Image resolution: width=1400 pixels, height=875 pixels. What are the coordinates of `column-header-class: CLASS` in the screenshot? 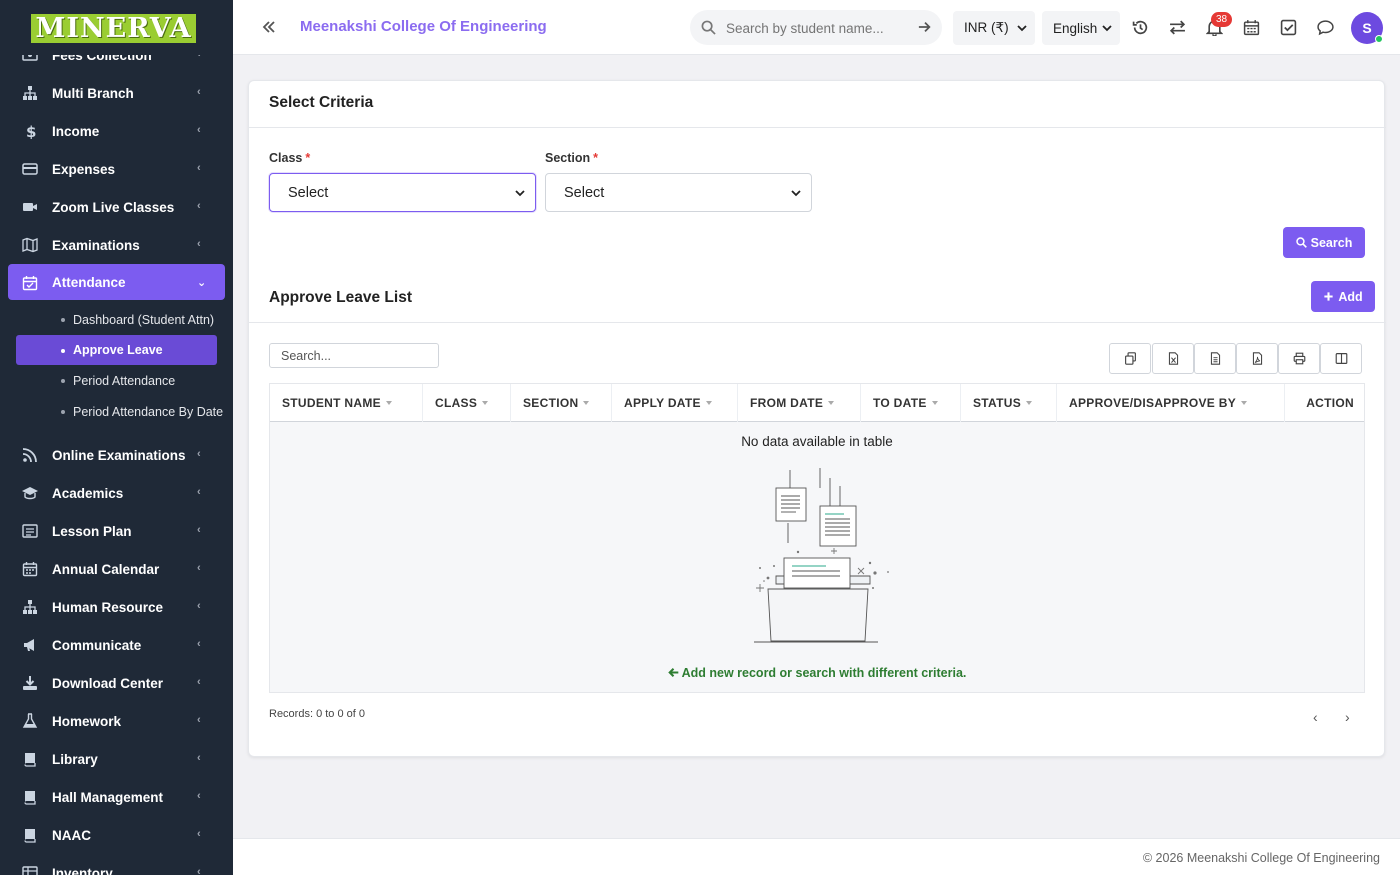 It's located at (467, 403).